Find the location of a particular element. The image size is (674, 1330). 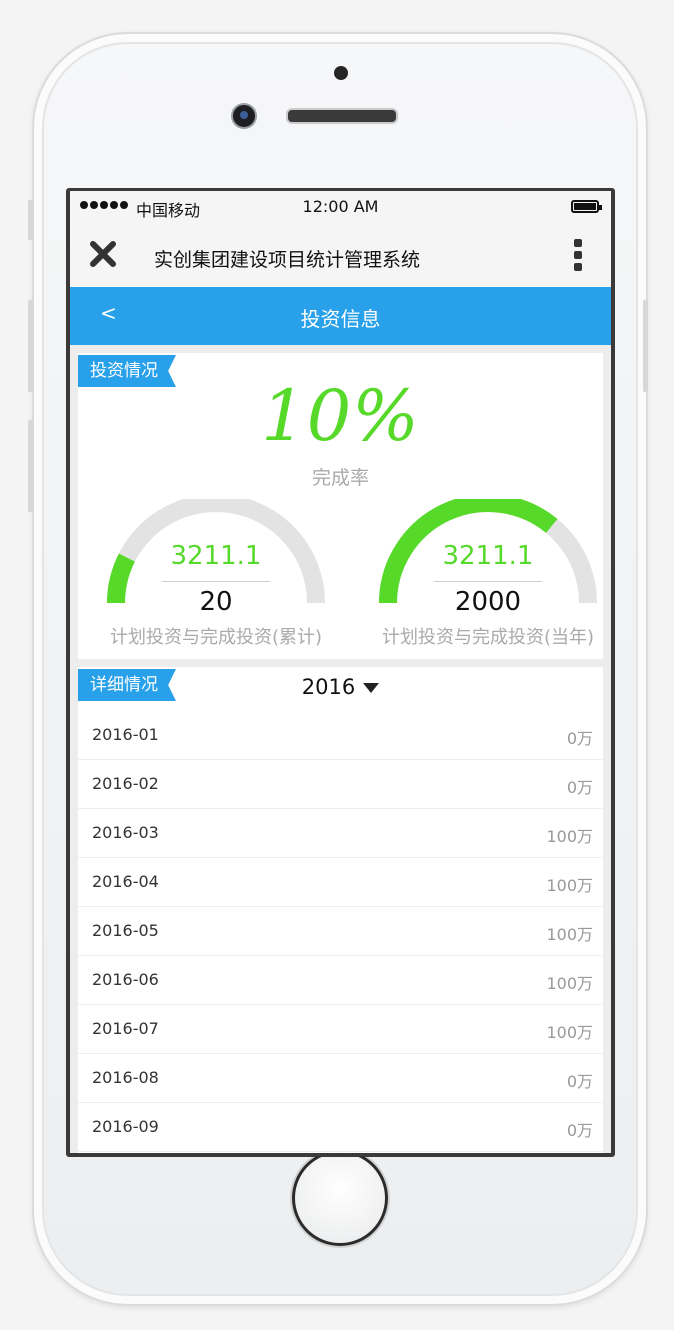

app-header: 实创集团建设项目统计管理系统 is located at coordinates (340, 256).